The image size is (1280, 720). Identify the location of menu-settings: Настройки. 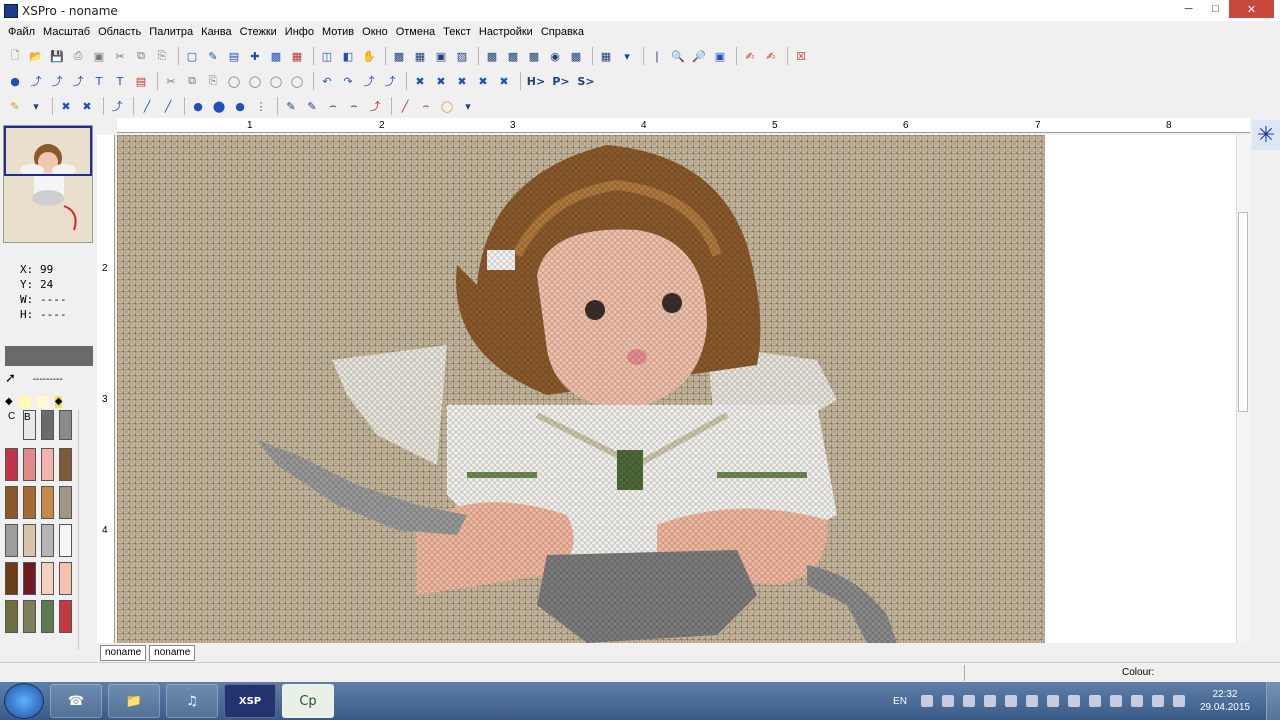
(506, 32).